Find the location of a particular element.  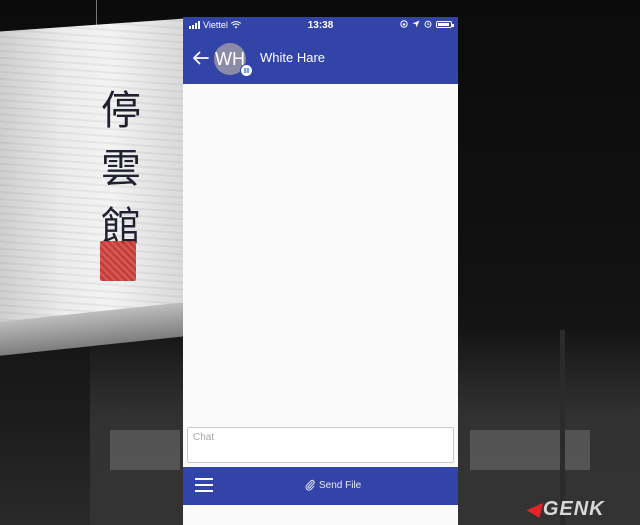

genk-watermark-logo: ◀ GENK is located at coordinates (565, 509).